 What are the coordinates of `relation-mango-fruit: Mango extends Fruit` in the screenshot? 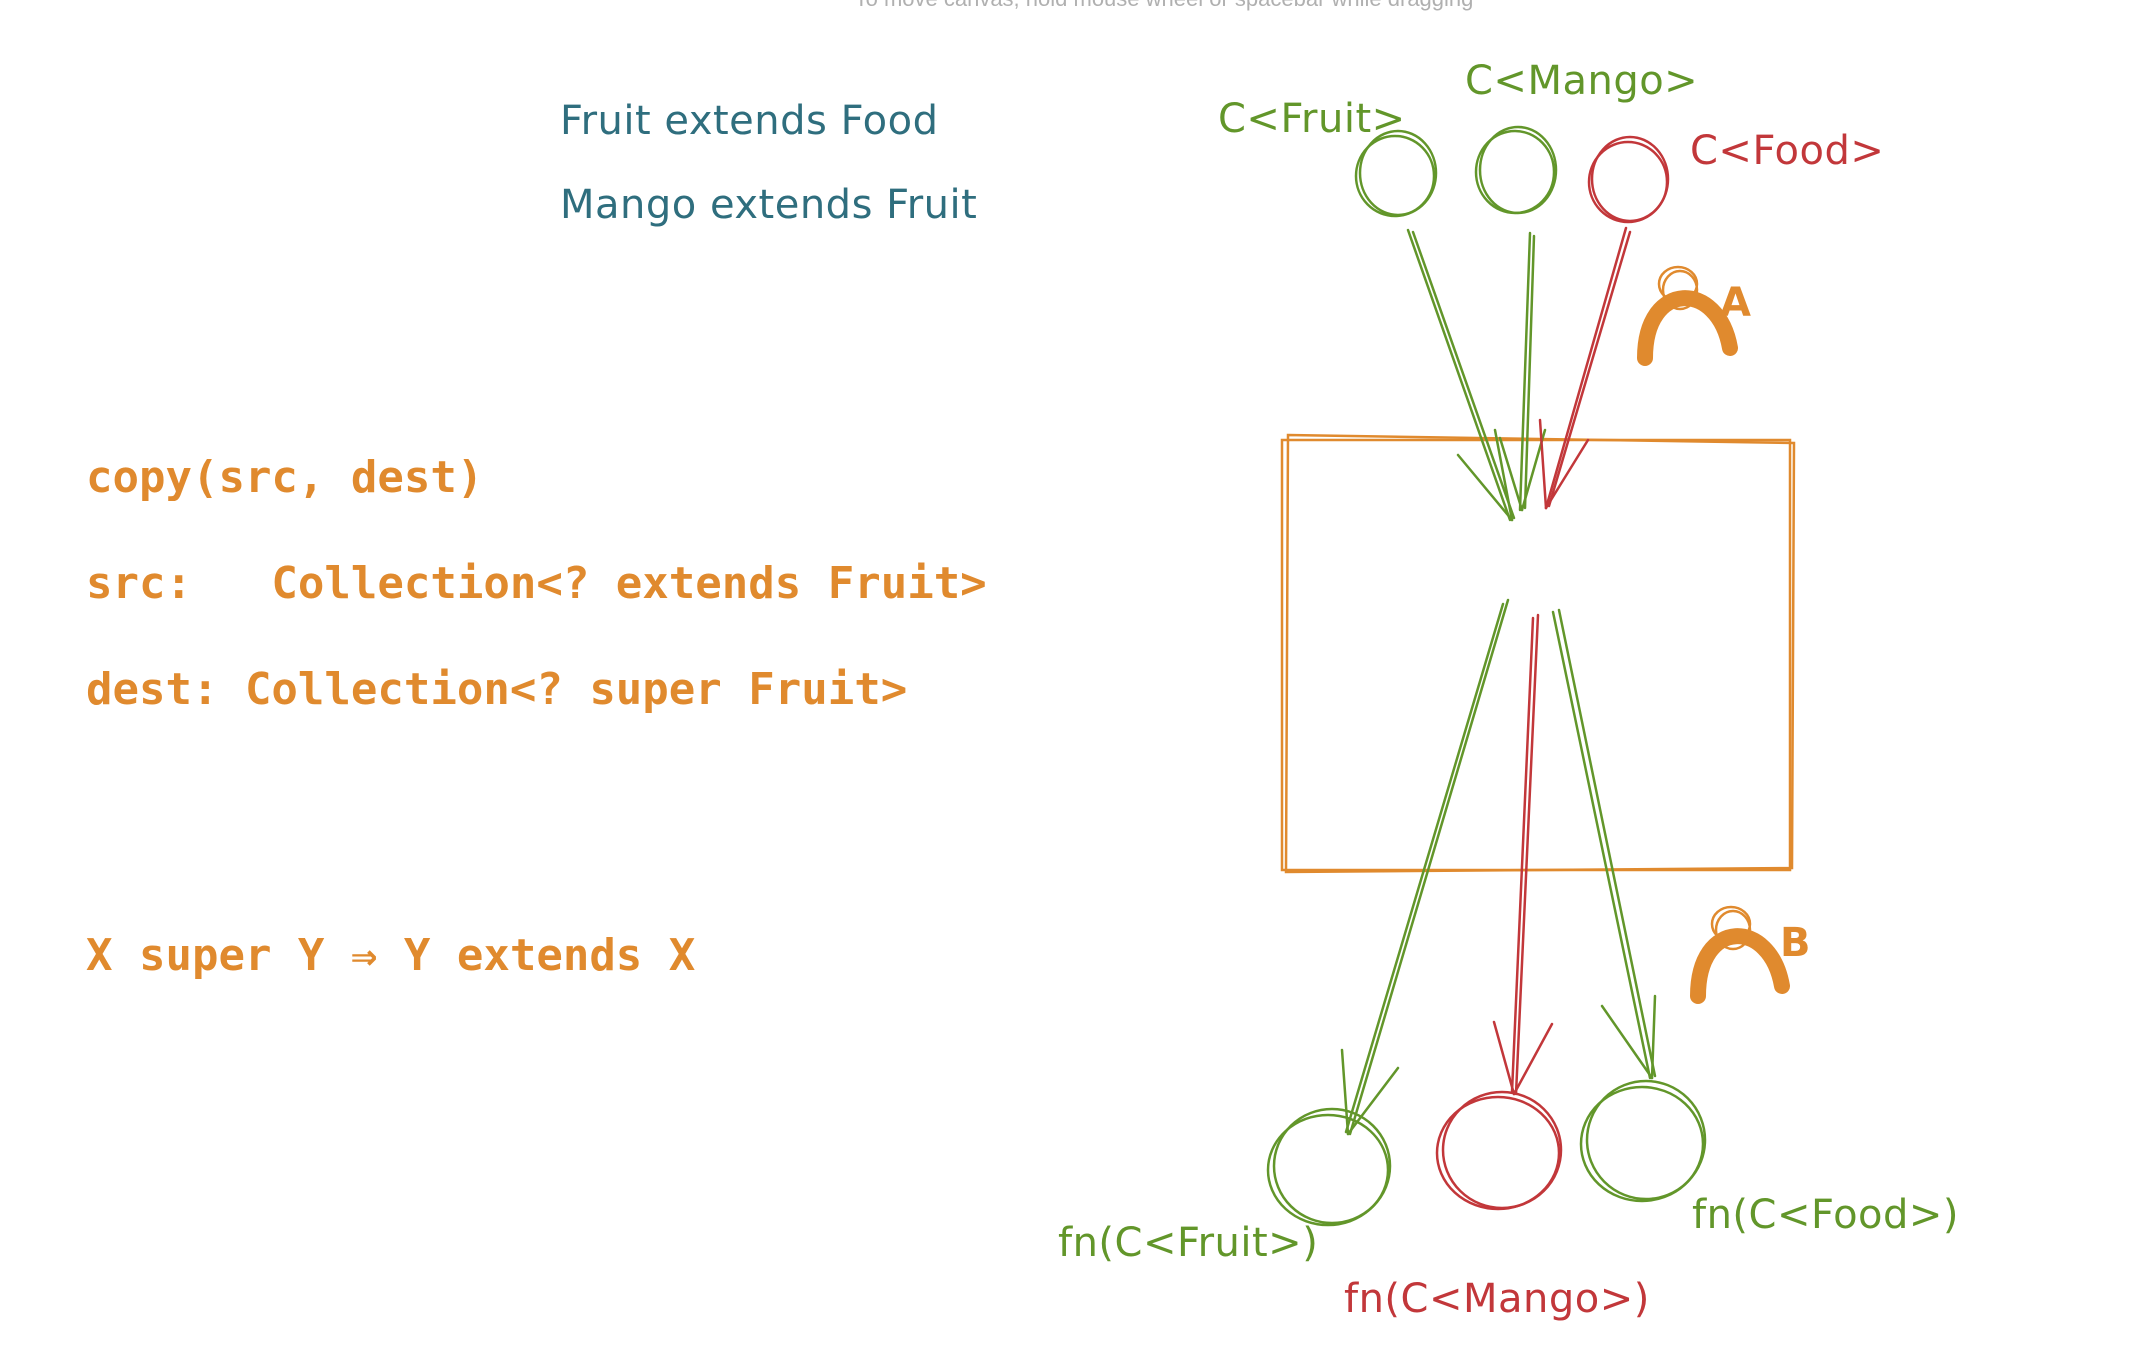 It's located at (768, 205).